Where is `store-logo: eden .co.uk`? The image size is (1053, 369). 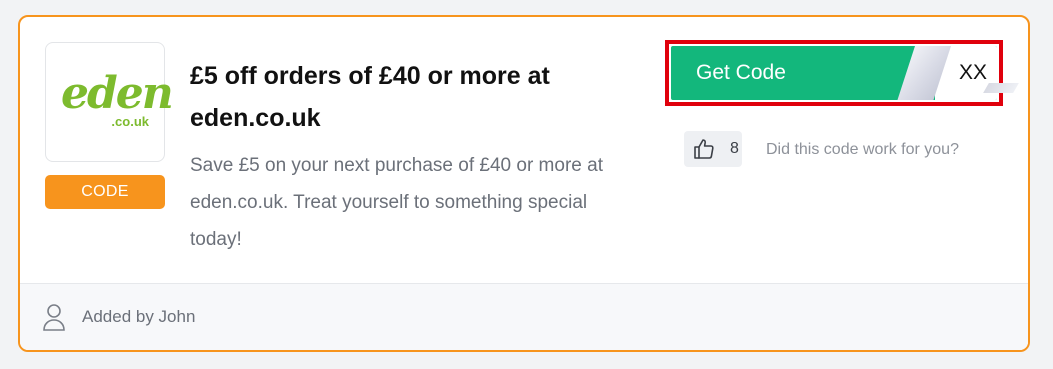 store-logo: eden .co.uk is located at coordinates (109, 102).